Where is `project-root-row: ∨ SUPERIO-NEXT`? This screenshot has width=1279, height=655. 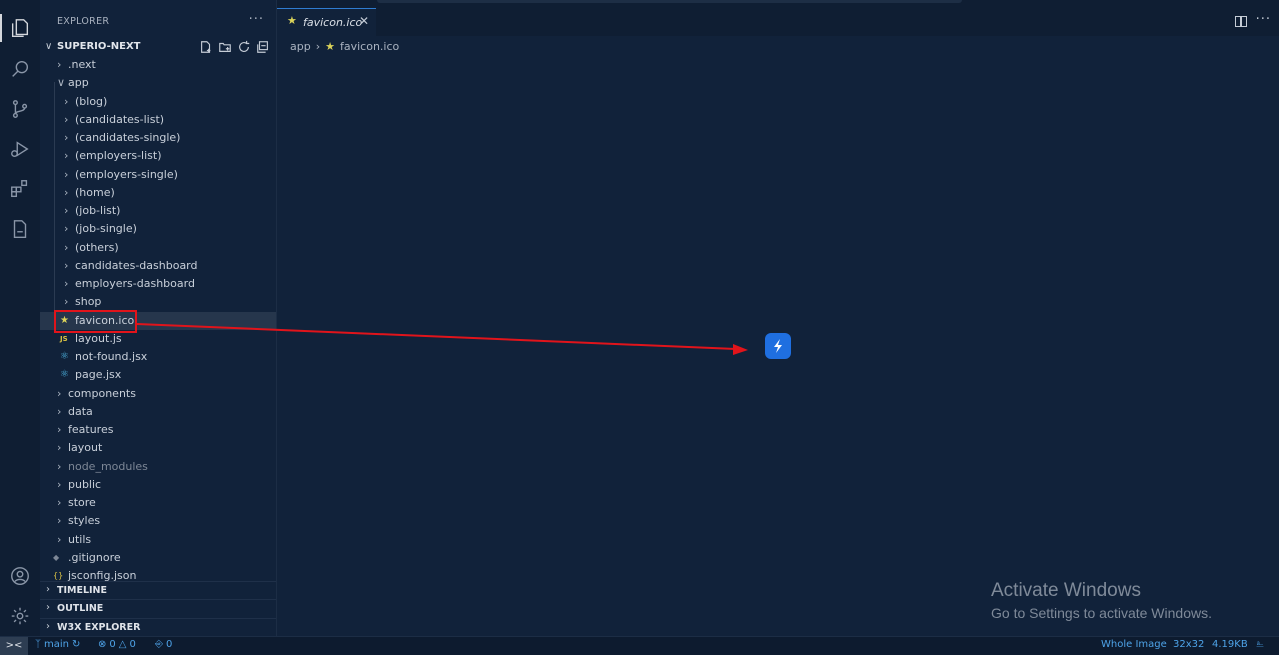
project-root-row: ∨ SUPERIO-NEXT is located at coordinates (158, 48).